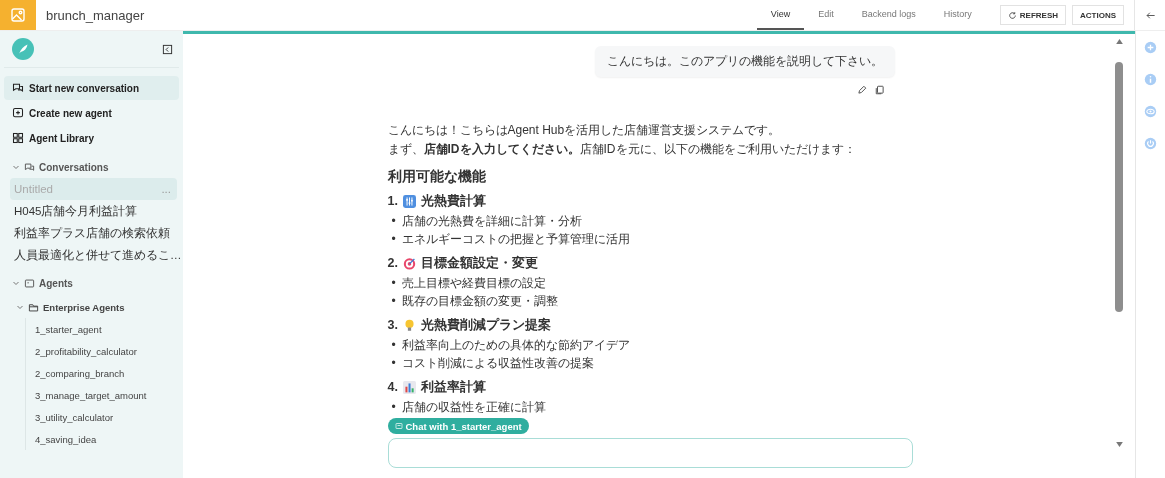 The width and height of the screenshot is (1165, 478). Describe the element at coordinates (861, 90) in the screenshot. I see `edit-icon` at that location.